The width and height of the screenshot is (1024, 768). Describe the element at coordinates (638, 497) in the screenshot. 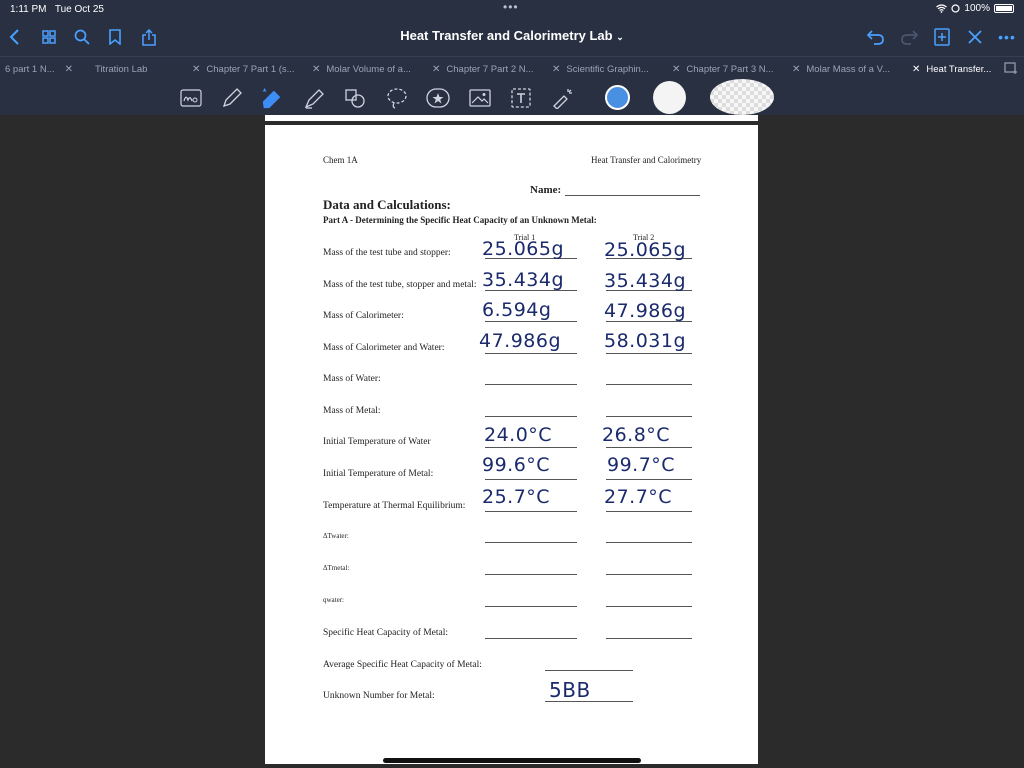

I see `handwritten-value: 27.7°C` at that location.